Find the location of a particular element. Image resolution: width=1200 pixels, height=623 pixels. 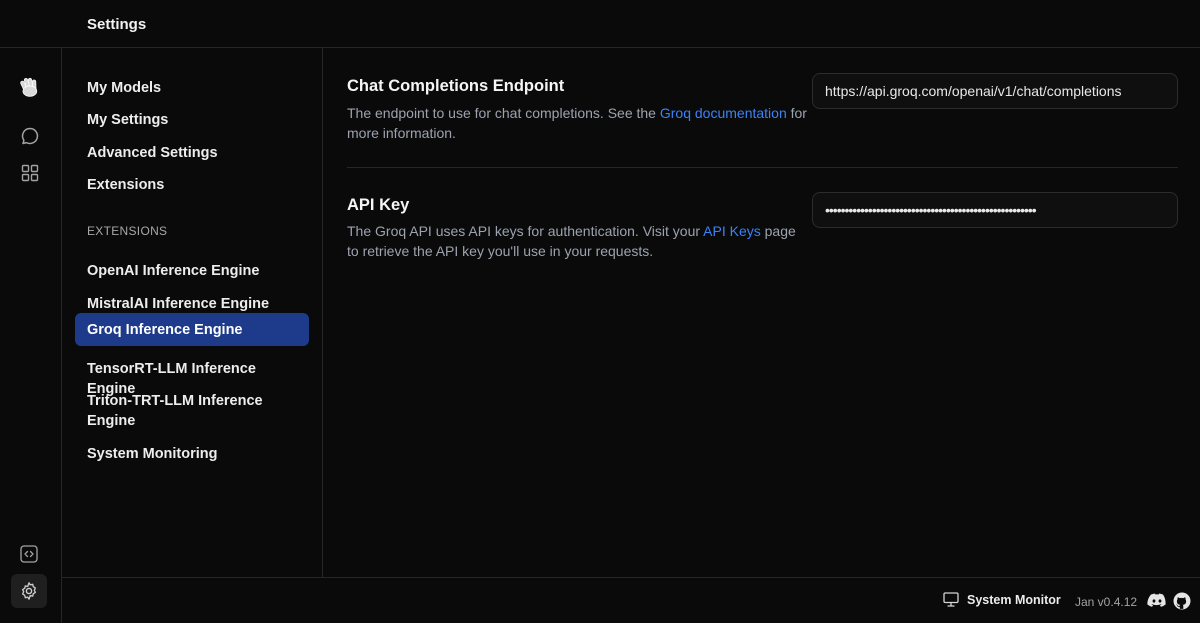

gear-icon is located at coordinates (29, 591).